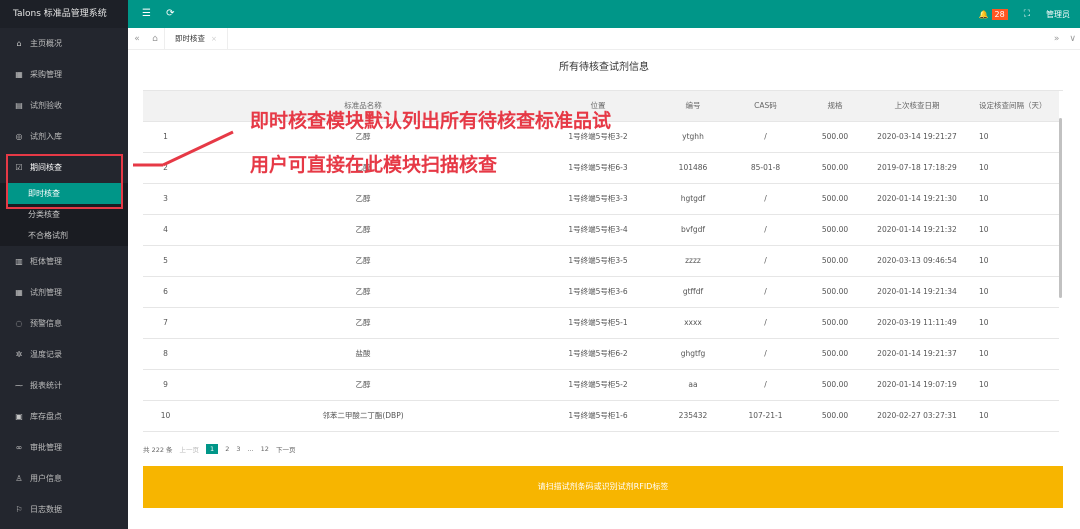  I want to click on cell-code: xxxx, so click(693, 323).